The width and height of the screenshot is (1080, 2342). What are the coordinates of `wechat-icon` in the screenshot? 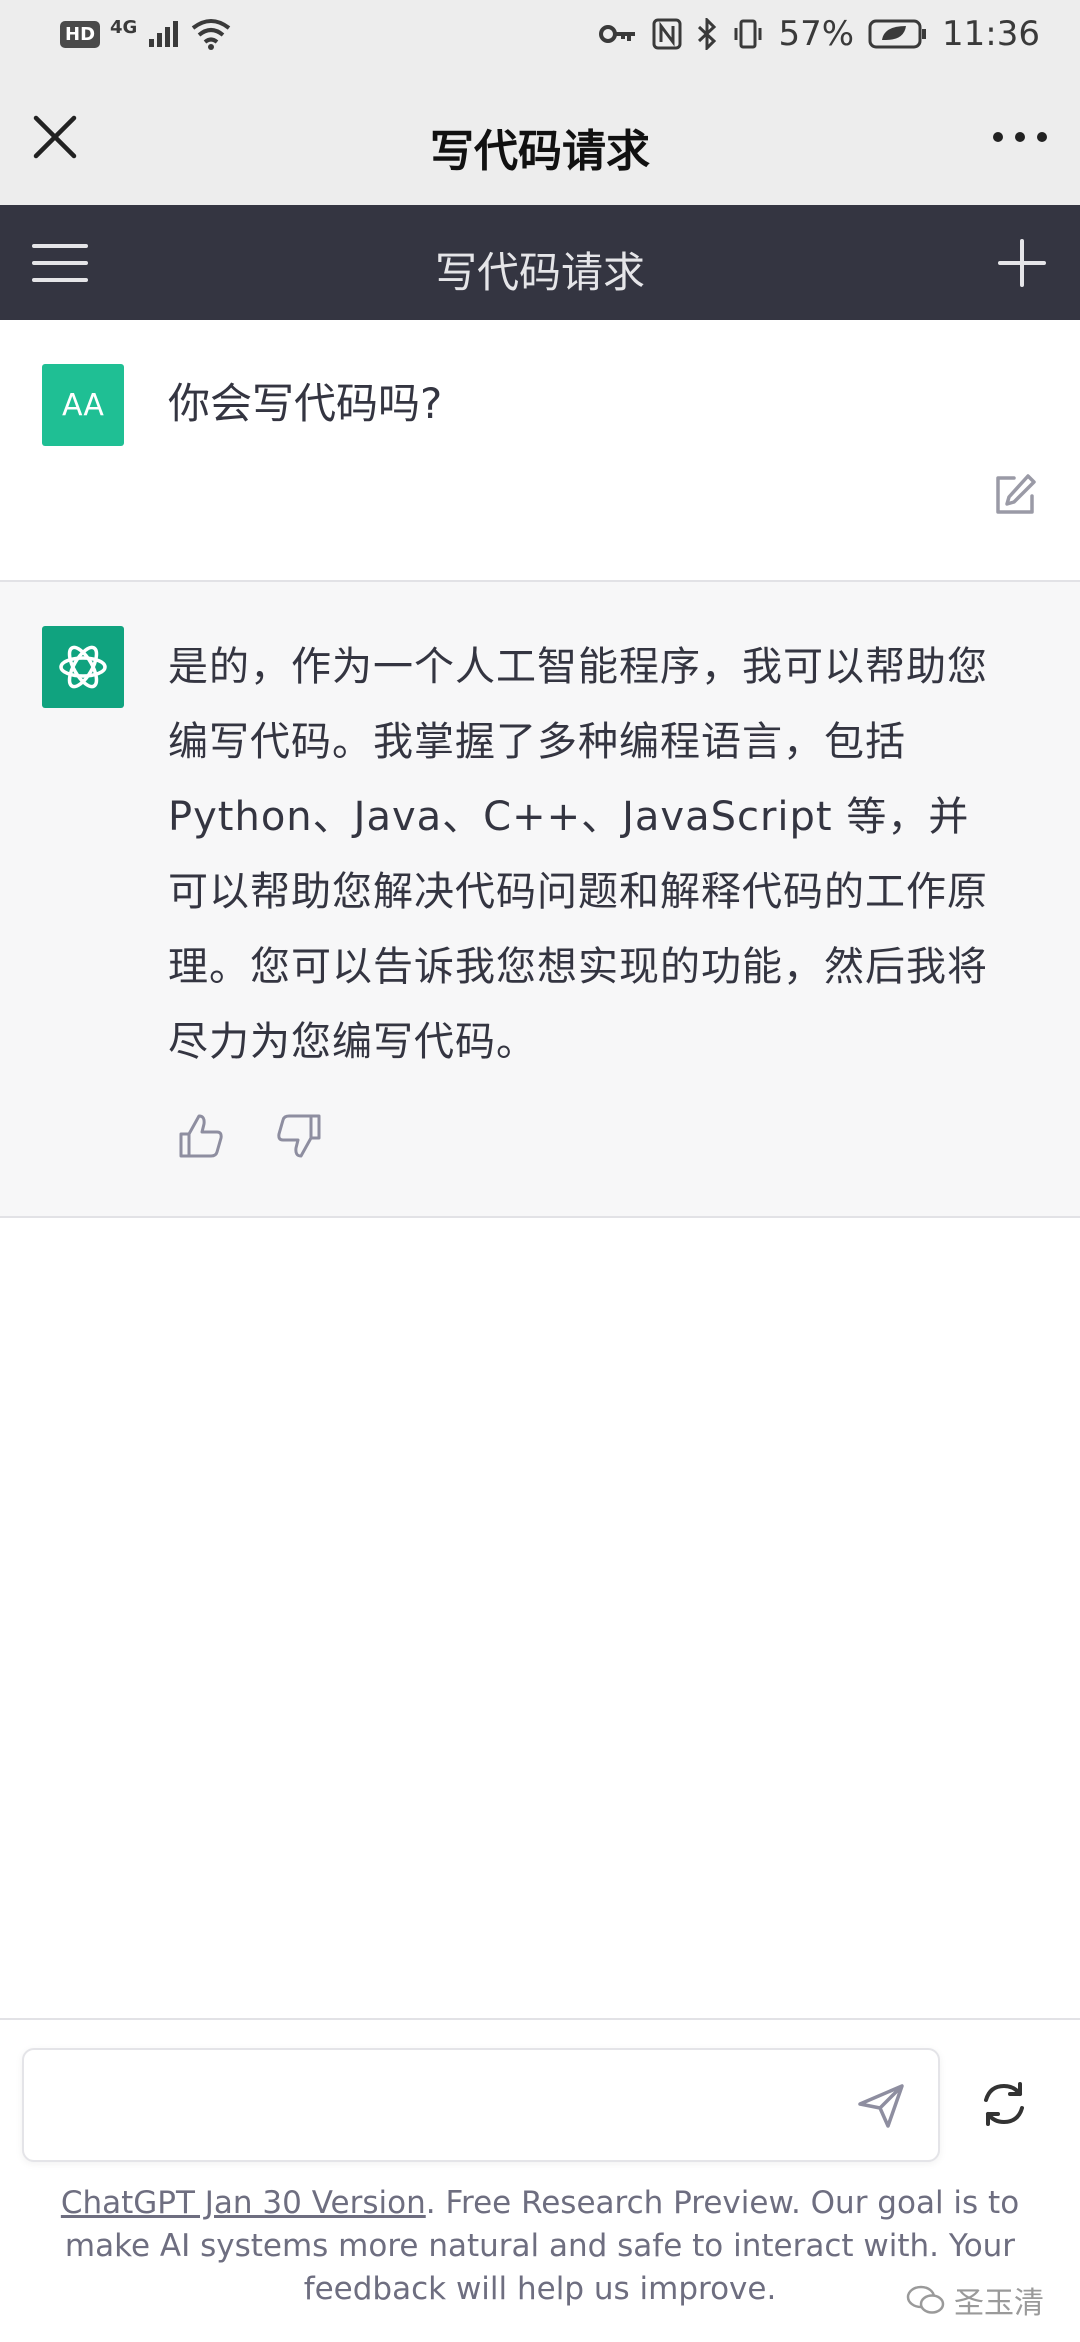 It's located at (925, 2299).